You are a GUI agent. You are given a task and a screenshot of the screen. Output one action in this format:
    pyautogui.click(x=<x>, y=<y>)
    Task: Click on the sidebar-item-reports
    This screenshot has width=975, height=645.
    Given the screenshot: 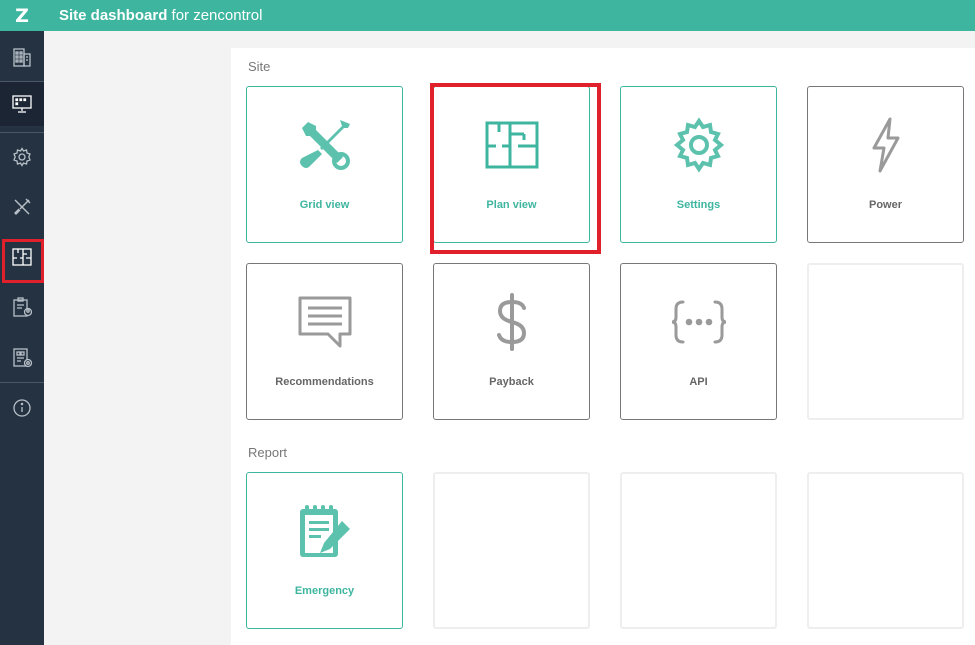 What is the action you would take?
    pyautogui.click(x=22, y=307)
    